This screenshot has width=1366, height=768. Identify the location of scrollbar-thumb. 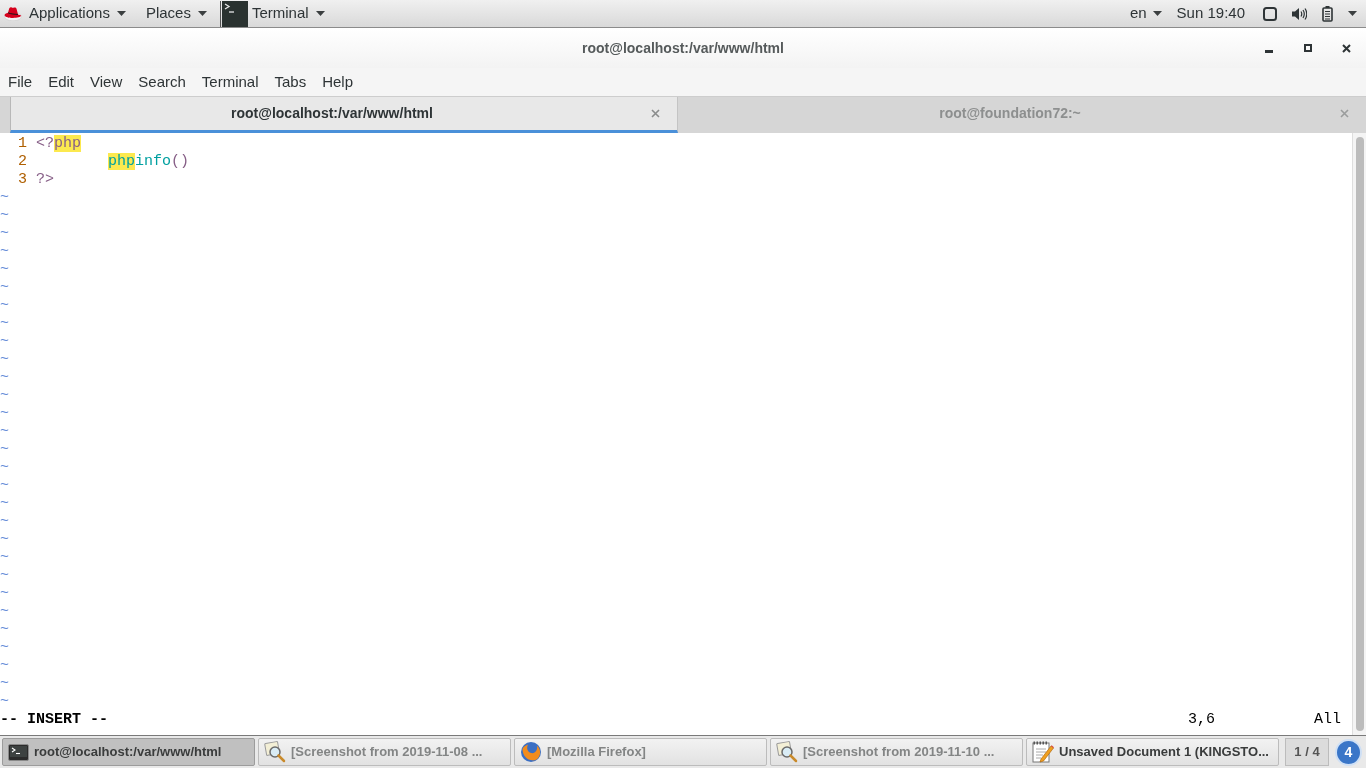
(1359, 434).